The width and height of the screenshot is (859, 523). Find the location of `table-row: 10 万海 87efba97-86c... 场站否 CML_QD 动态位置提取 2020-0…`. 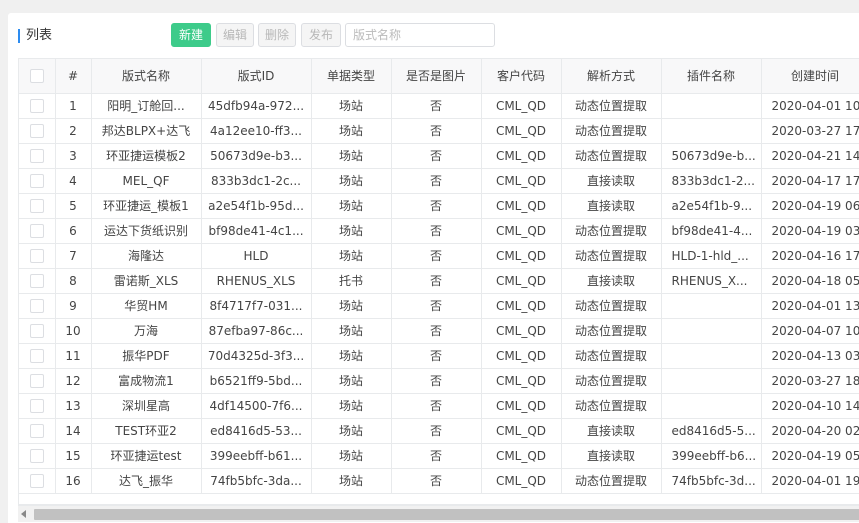

table-row: 10 万海 87efba97-86c... 场站否 CML_QD 动态位置提取 2020-0… is located at coordinates (439, 331).